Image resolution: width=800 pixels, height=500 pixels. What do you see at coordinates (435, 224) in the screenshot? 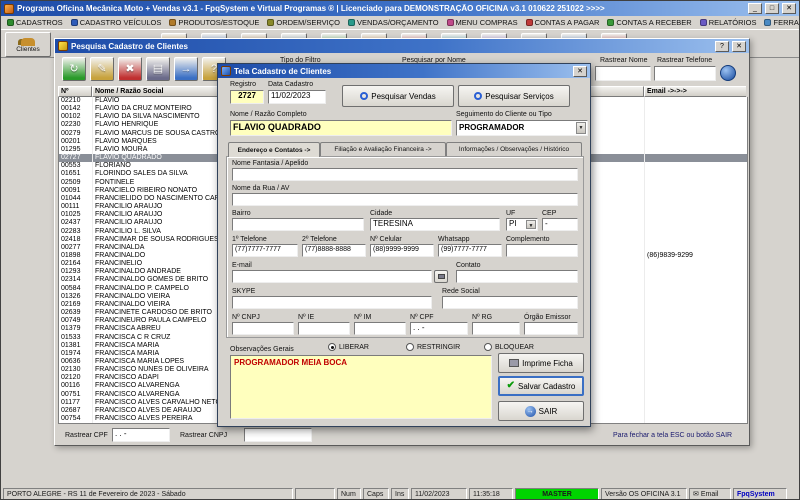
I see `cidade-input: TERESINA` at bounding box center [435, 224].